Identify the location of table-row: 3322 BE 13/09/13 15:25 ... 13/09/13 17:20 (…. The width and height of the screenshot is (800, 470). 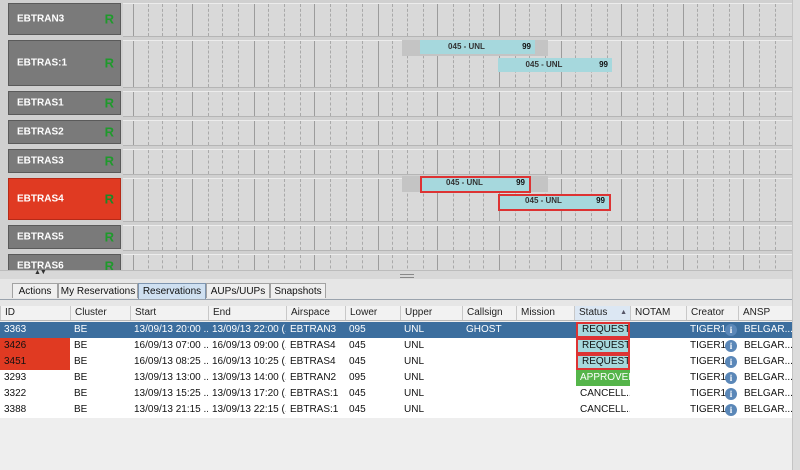
(396, 394).